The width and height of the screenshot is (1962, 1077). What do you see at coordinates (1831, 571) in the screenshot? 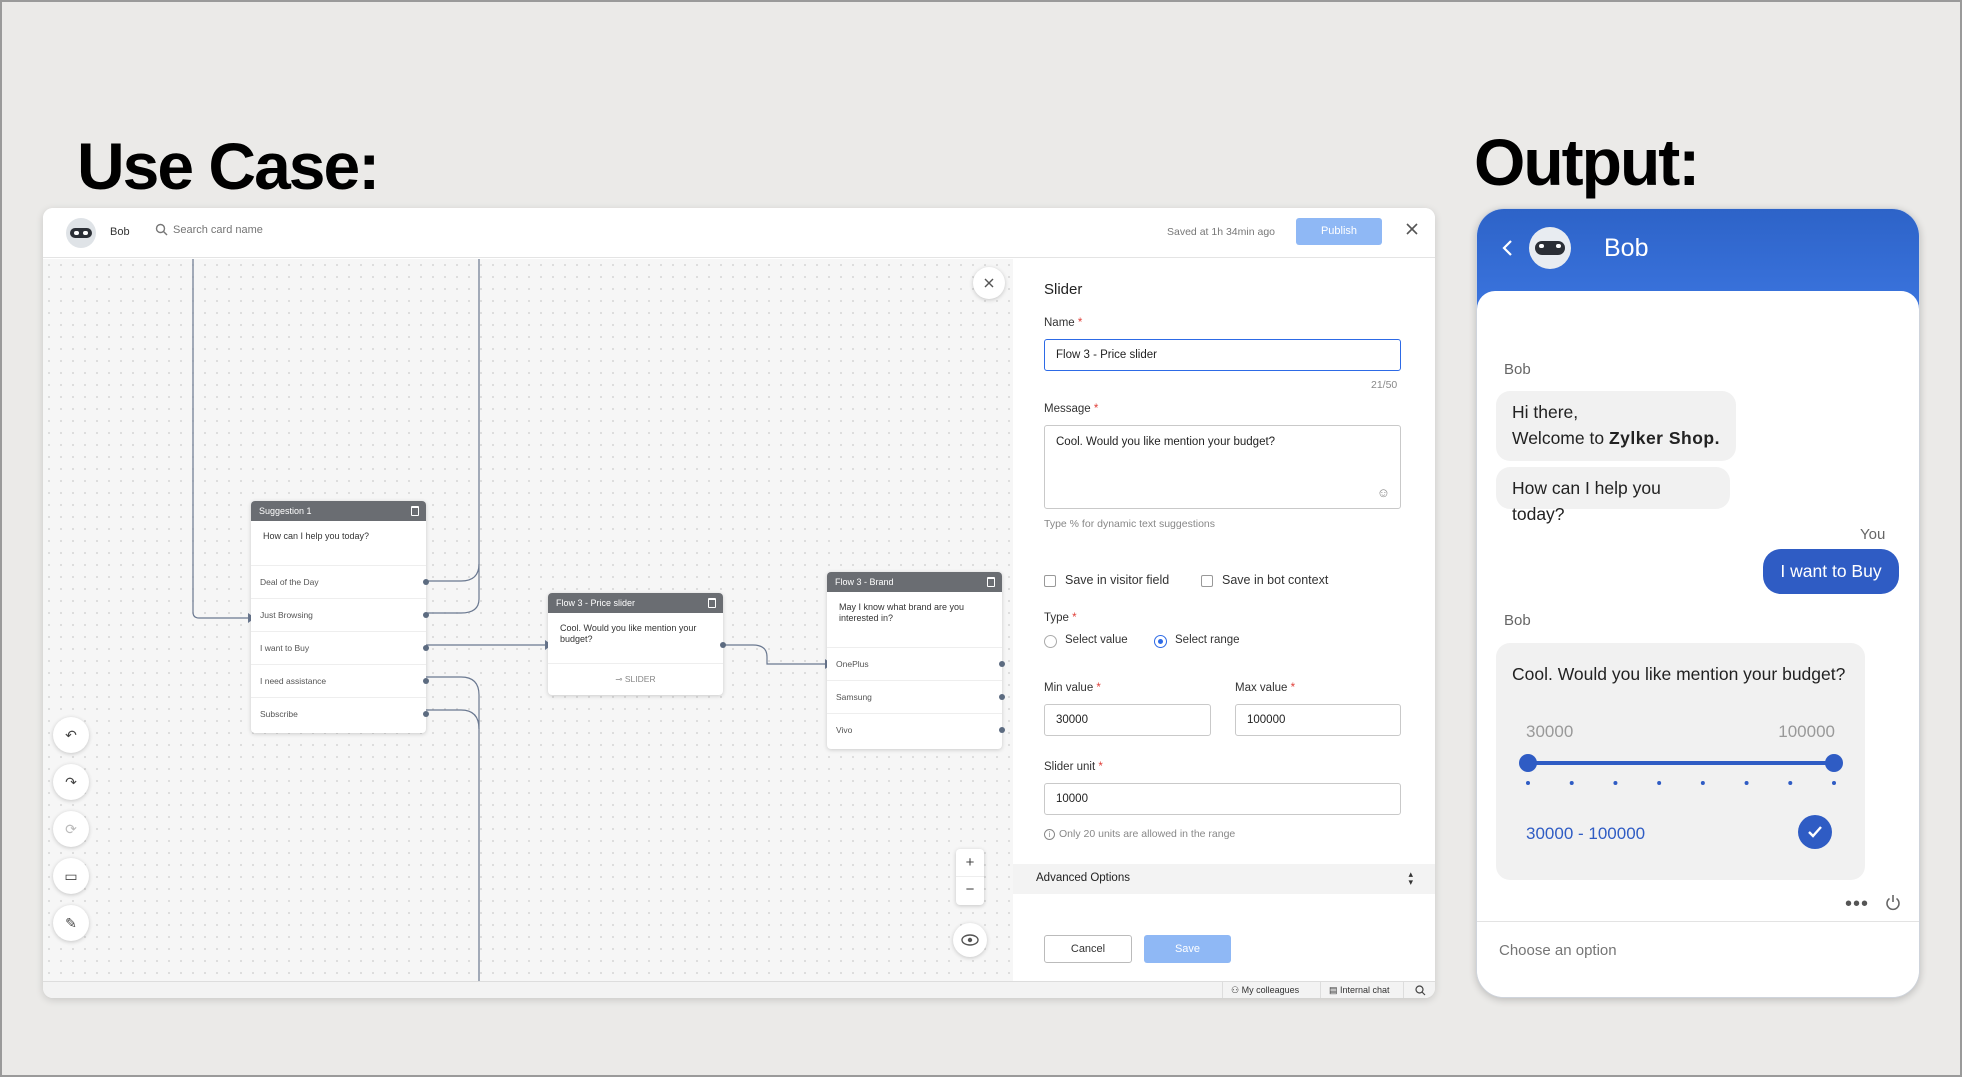
I see `user-message: I want to Buy` at bounding box center [1831, 571].